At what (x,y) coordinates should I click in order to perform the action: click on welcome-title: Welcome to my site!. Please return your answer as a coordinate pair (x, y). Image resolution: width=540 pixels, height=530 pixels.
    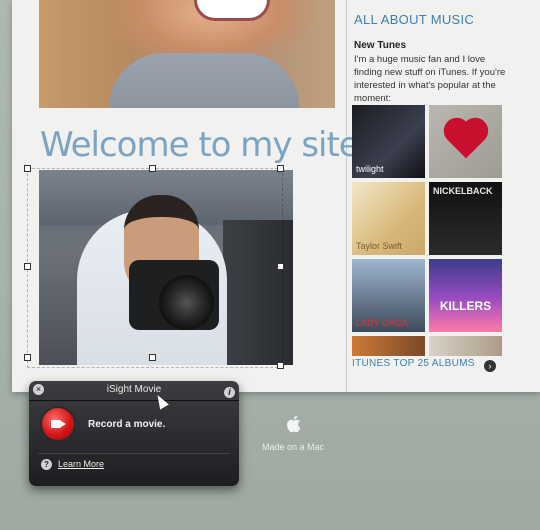
    Looking at the image, I should click on (206, 145).